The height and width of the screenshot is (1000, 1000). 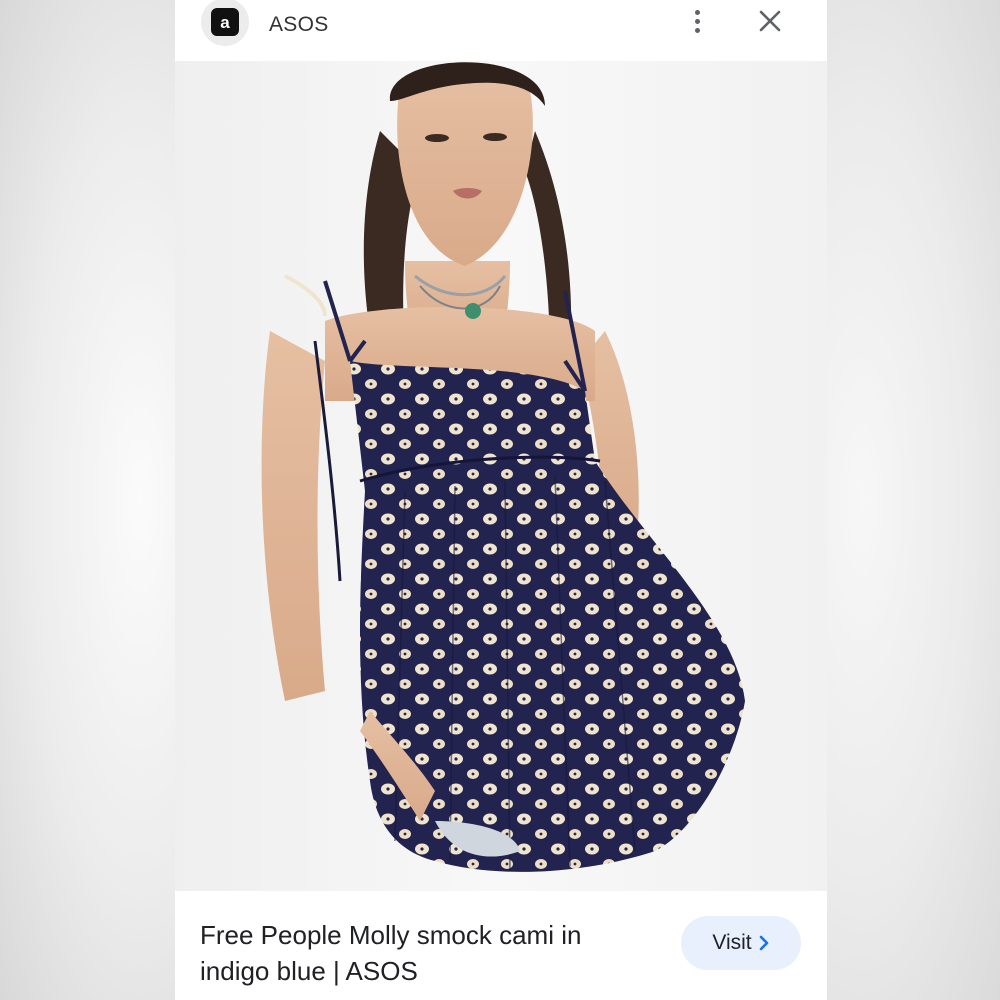 I want to click on site-name: ASOS, so click(x=299, y=25).